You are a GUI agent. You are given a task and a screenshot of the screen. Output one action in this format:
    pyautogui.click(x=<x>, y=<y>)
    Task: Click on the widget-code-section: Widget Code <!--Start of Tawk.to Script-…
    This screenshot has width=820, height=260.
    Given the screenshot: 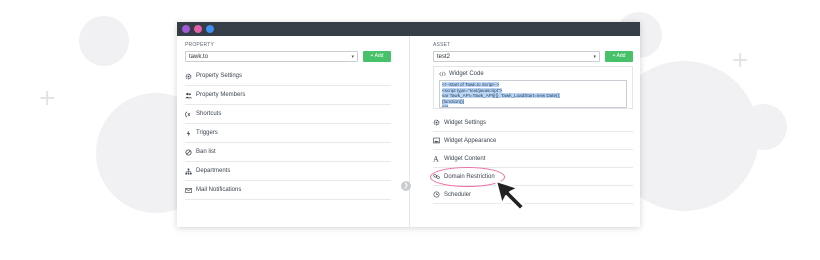 What is the action you would take?
    pyautogui.click(x=533, y=87)
    